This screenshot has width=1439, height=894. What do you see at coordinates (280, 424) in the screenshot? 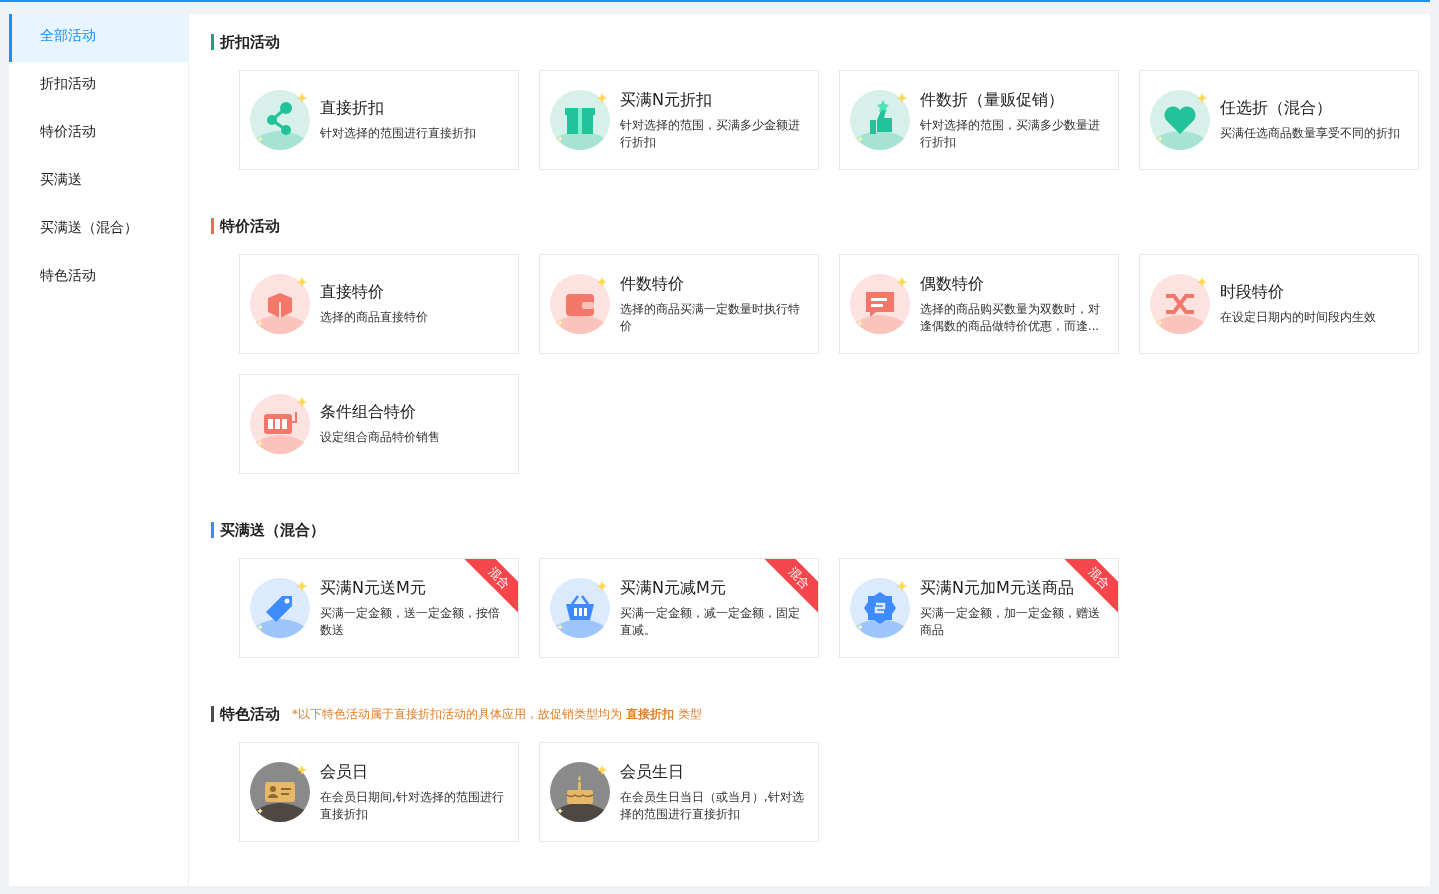
I see `slot-machine-icon` at bounding box center [280, 424].